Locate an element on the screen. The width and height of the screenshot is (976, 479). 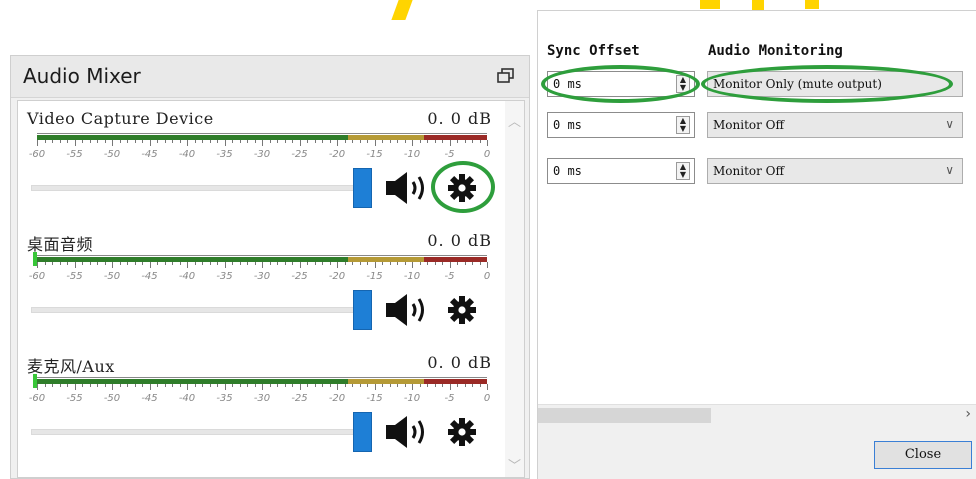
scroll-right-icon: › is located at coordinates (968, 414).